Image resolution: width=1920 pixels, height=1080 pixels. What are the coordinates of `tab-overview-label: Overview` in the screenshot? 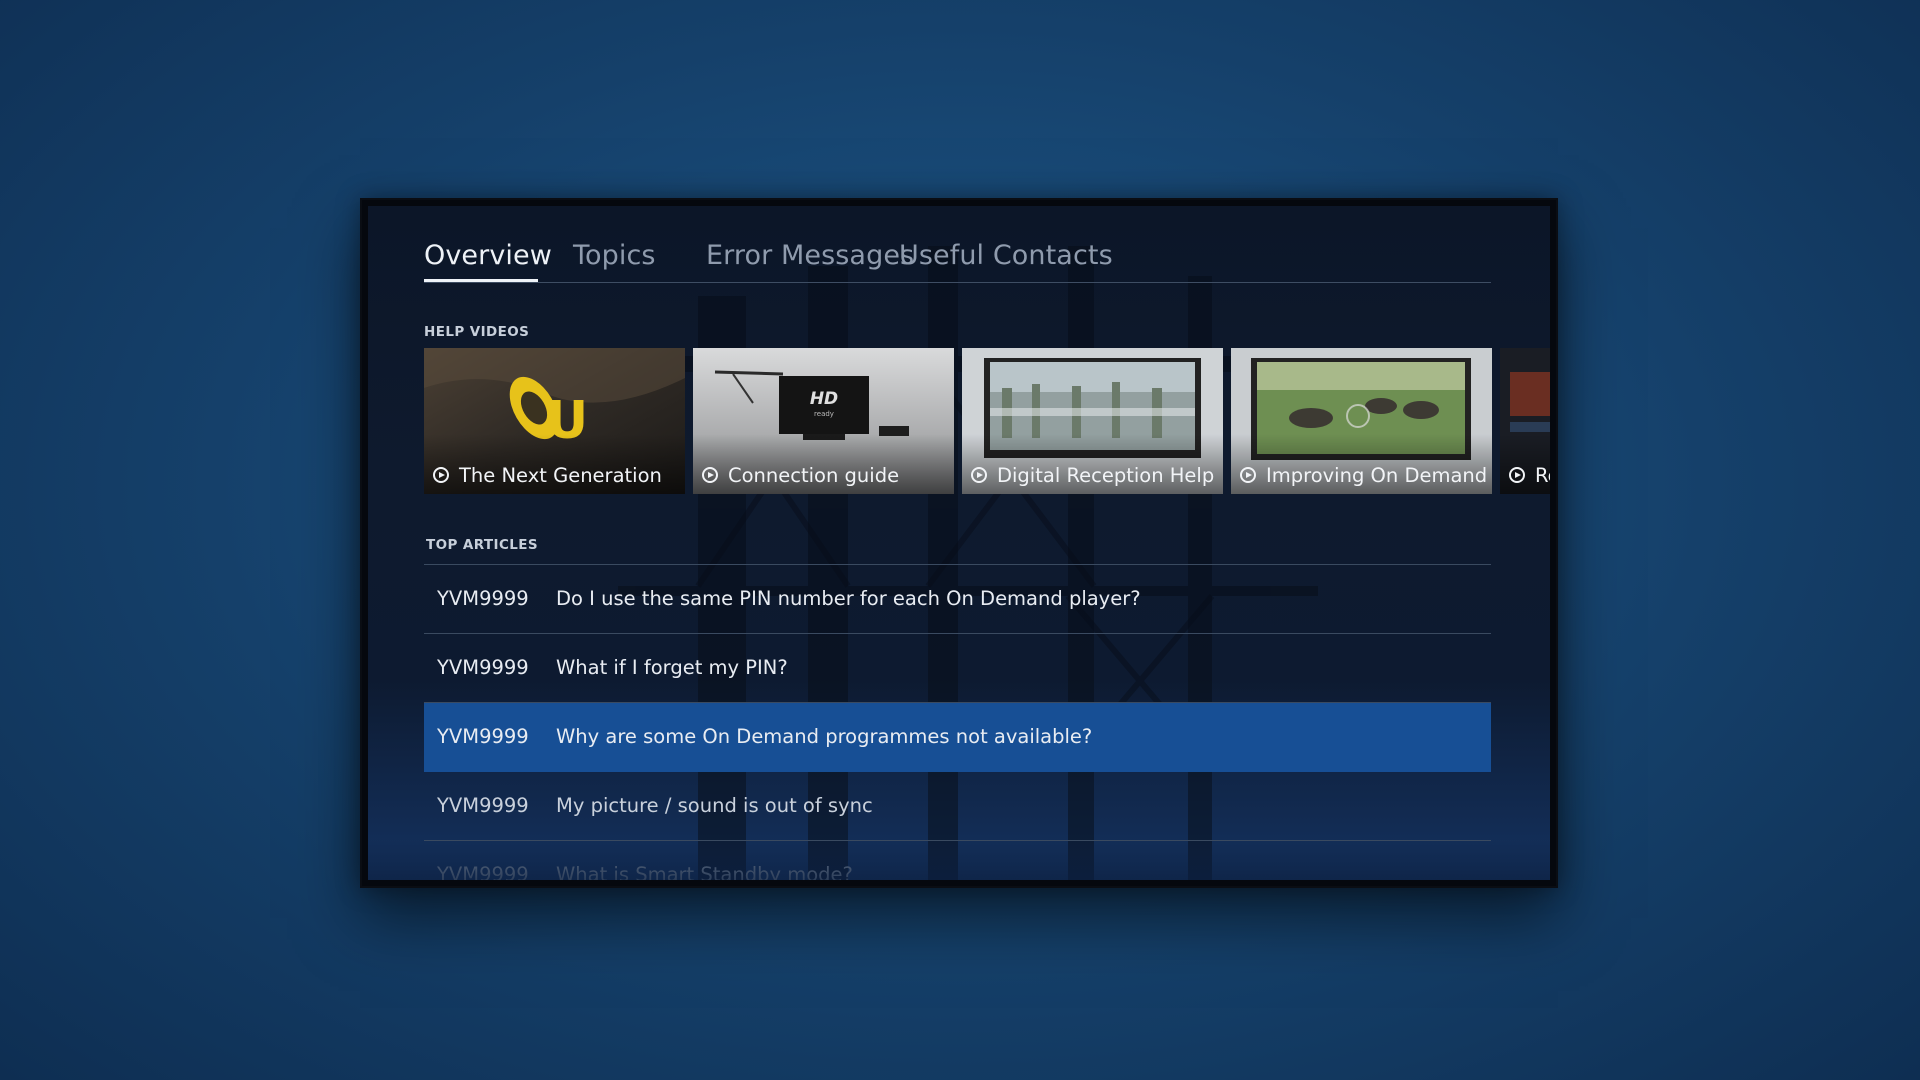 It's located at (488, 255).